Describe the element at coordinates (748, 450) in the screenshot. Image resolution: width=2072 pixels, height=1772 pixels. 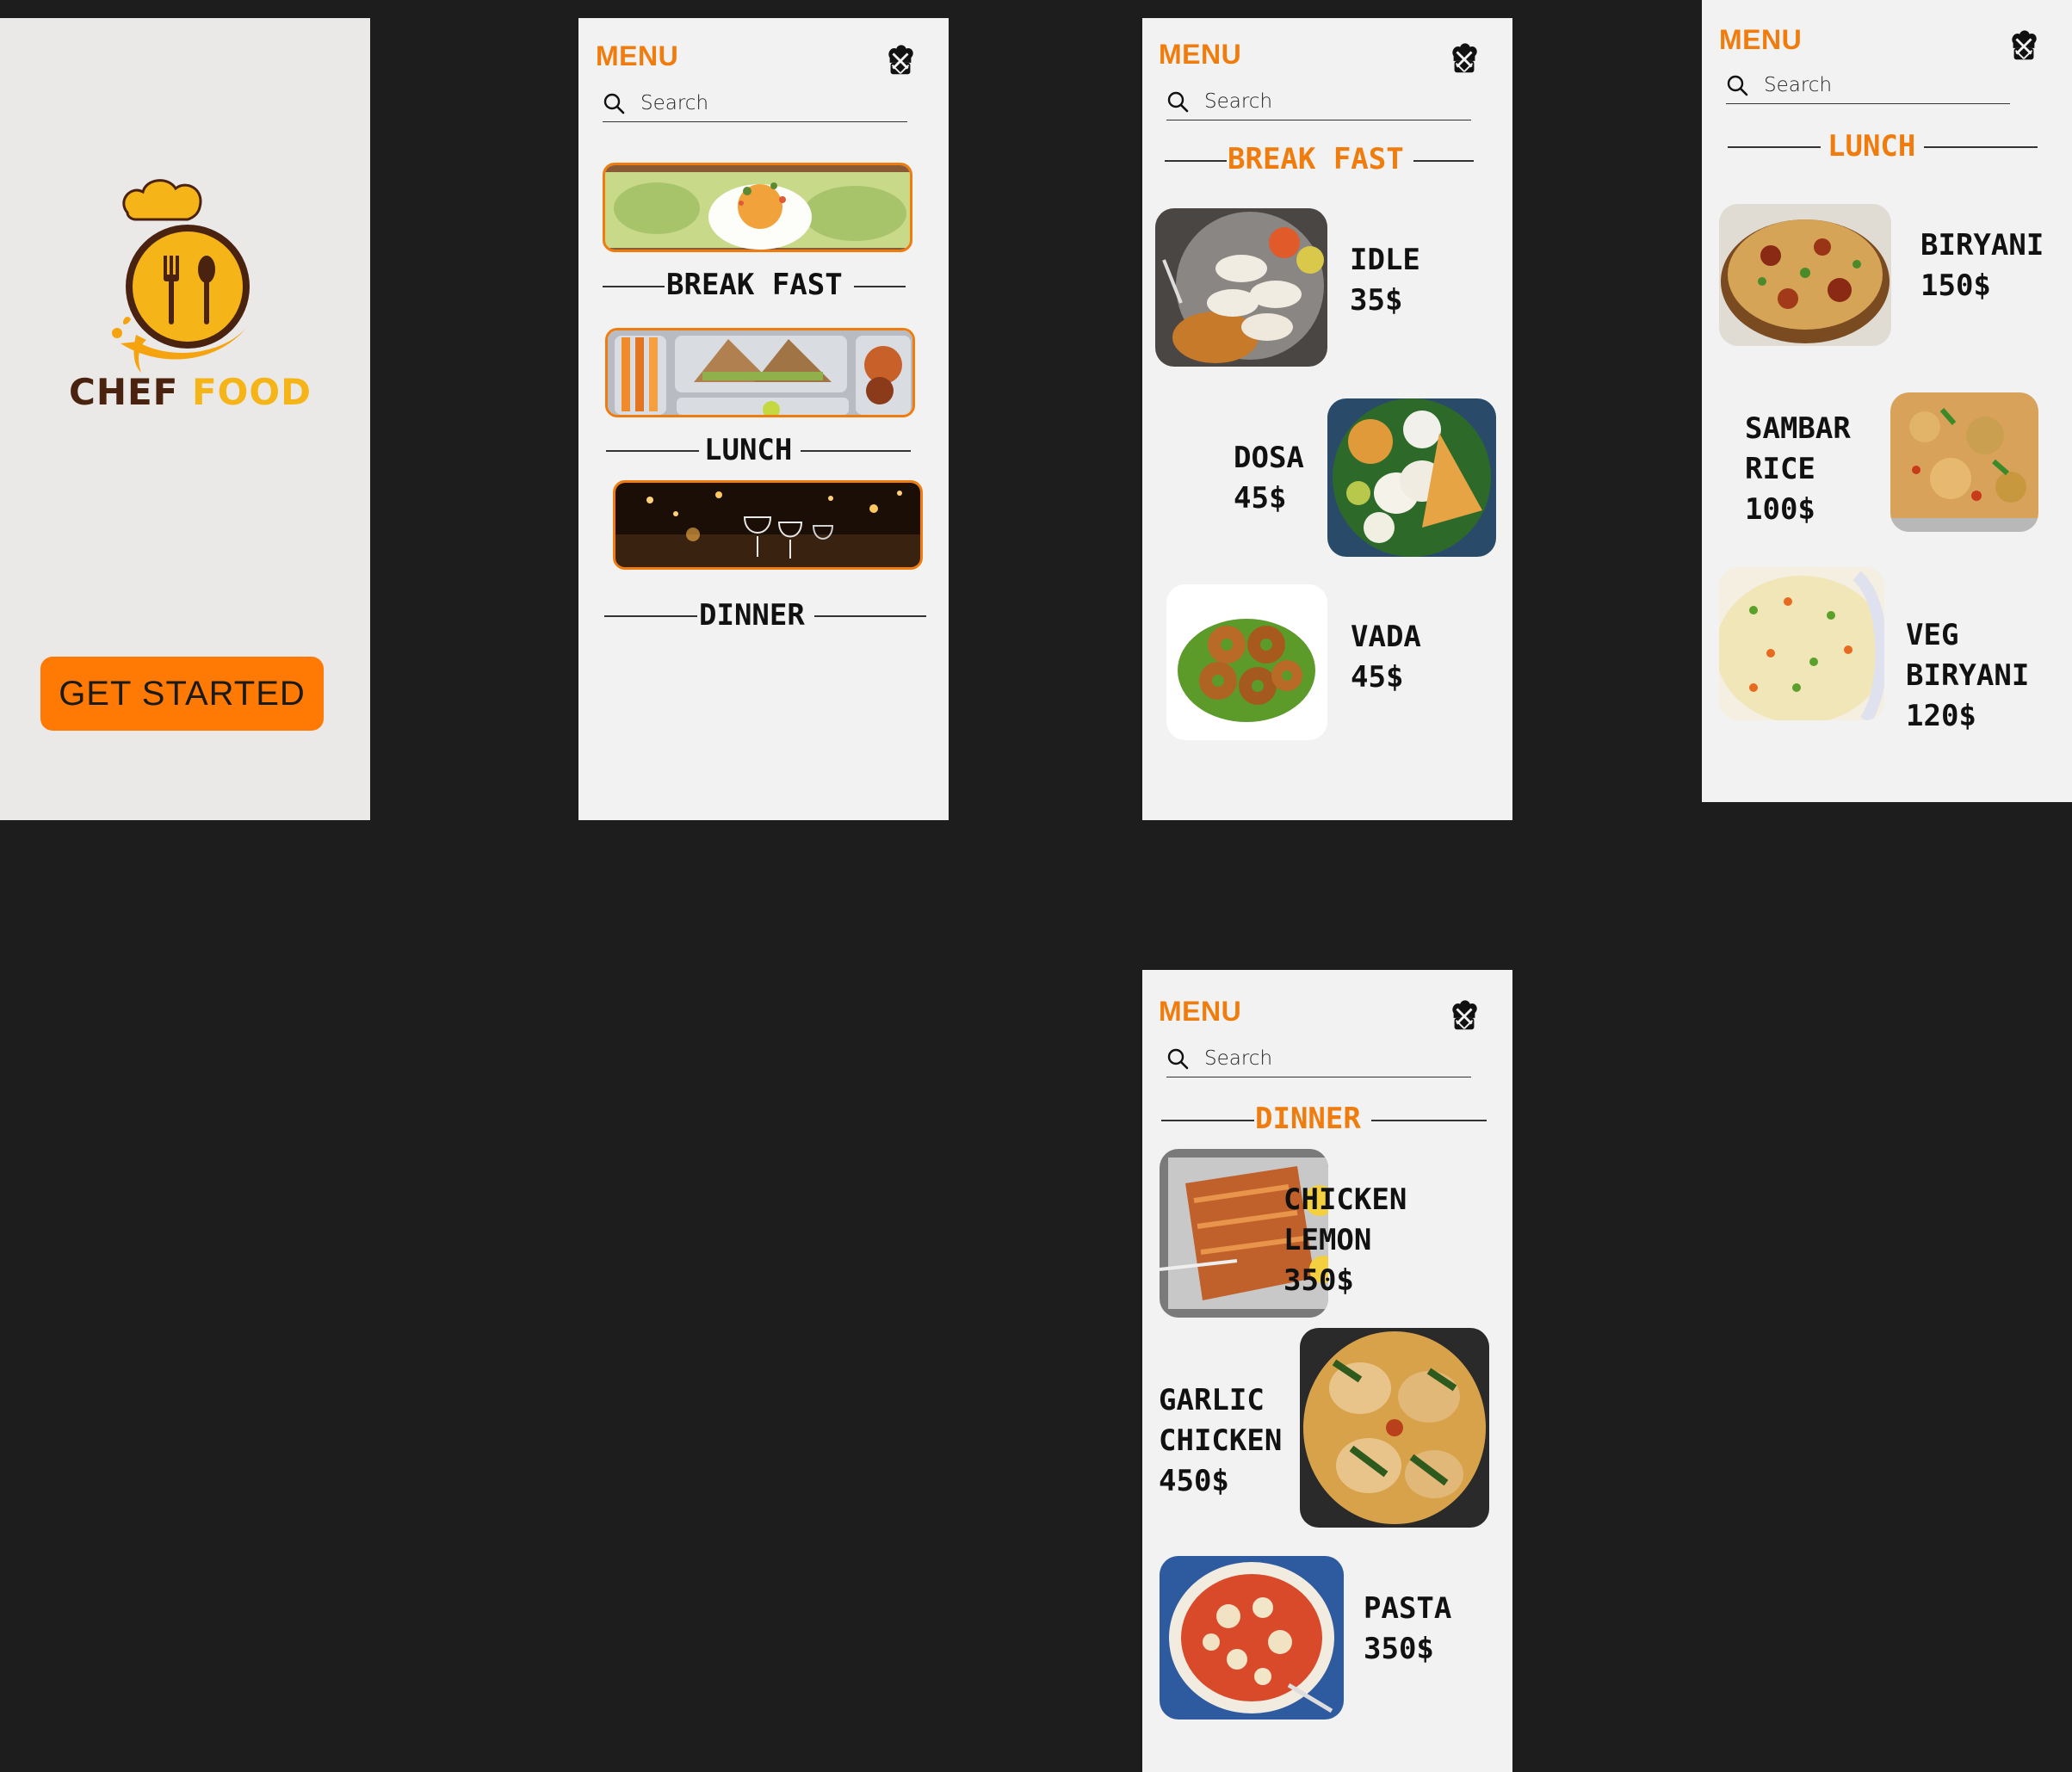
I see `section-lunch-label: LUNCH` at that location.